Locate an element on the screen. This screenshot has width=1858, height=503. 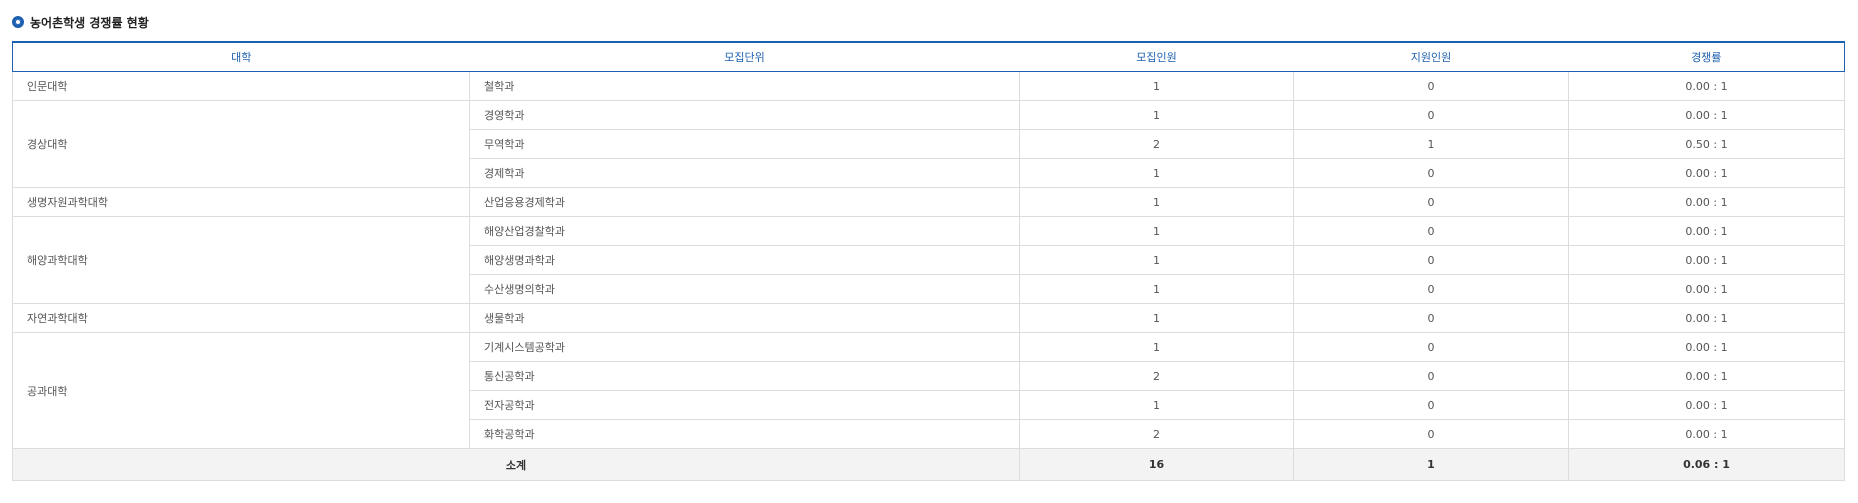
header-college: 대학 is located at coordinates (241, 56).